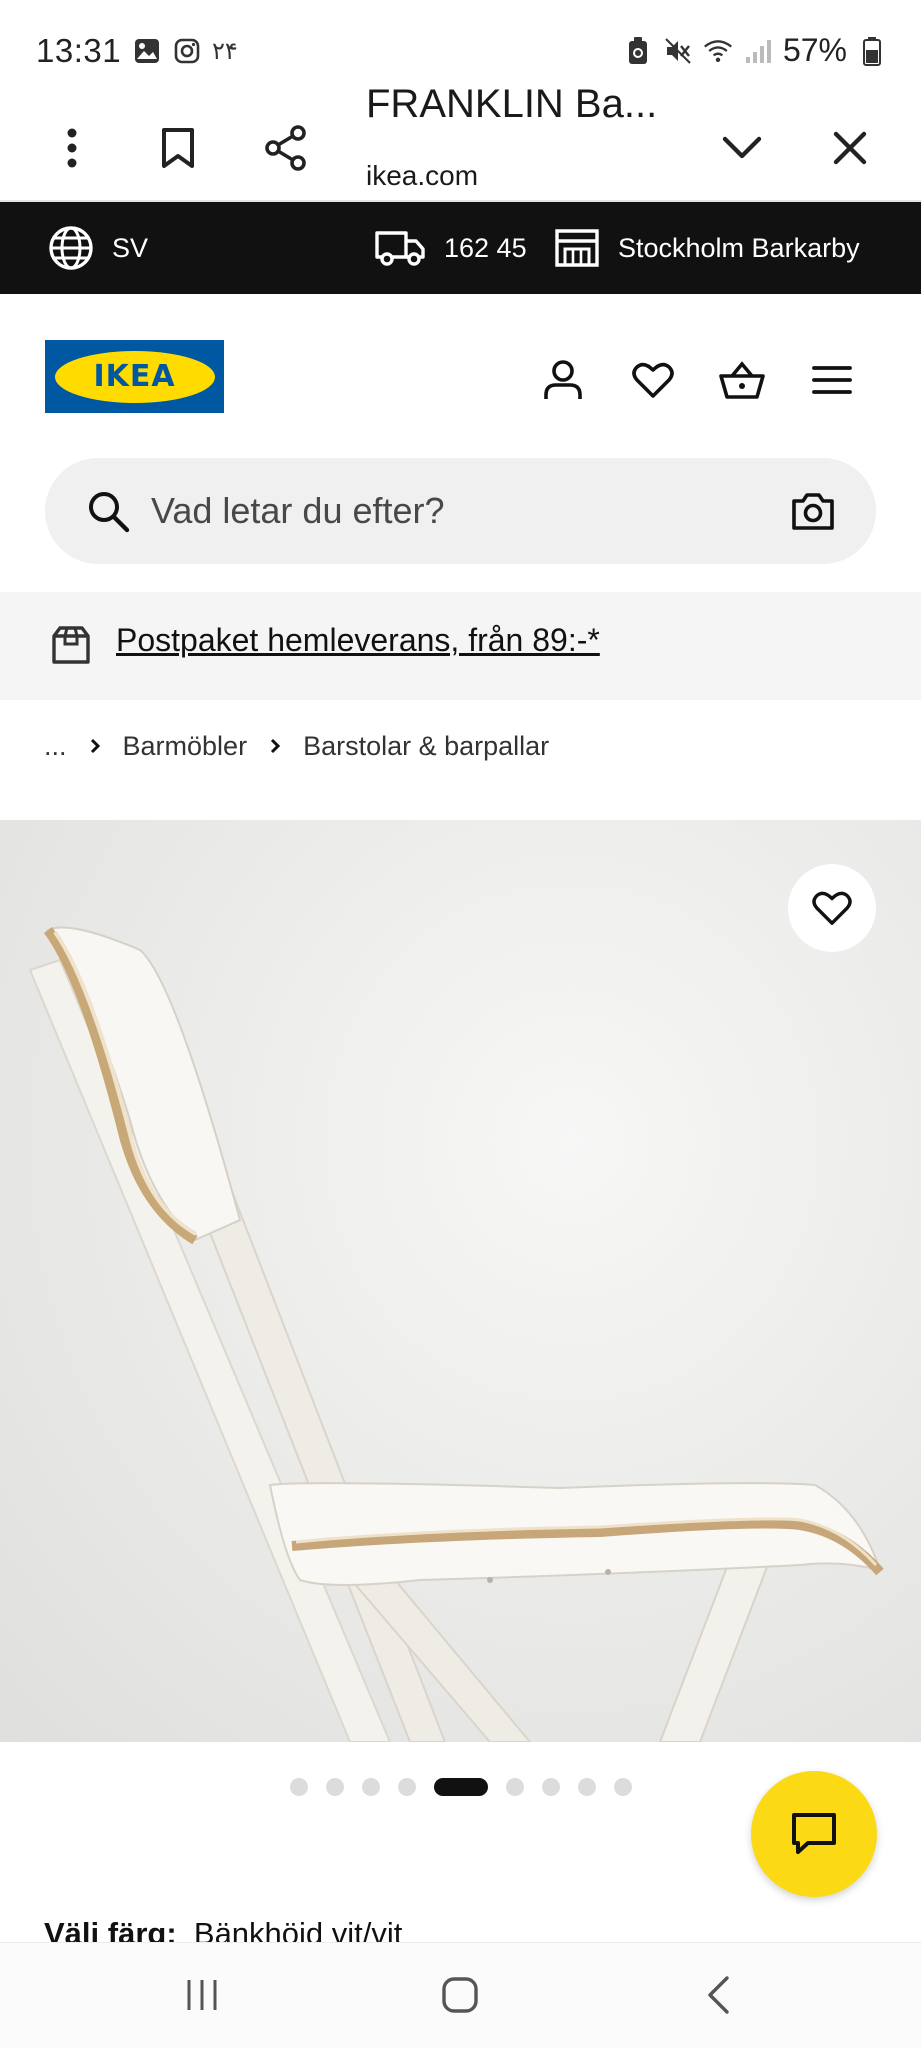  Describe the element at coordinates (718, 1995) in the screenshot. I see `back-icon` at that location.